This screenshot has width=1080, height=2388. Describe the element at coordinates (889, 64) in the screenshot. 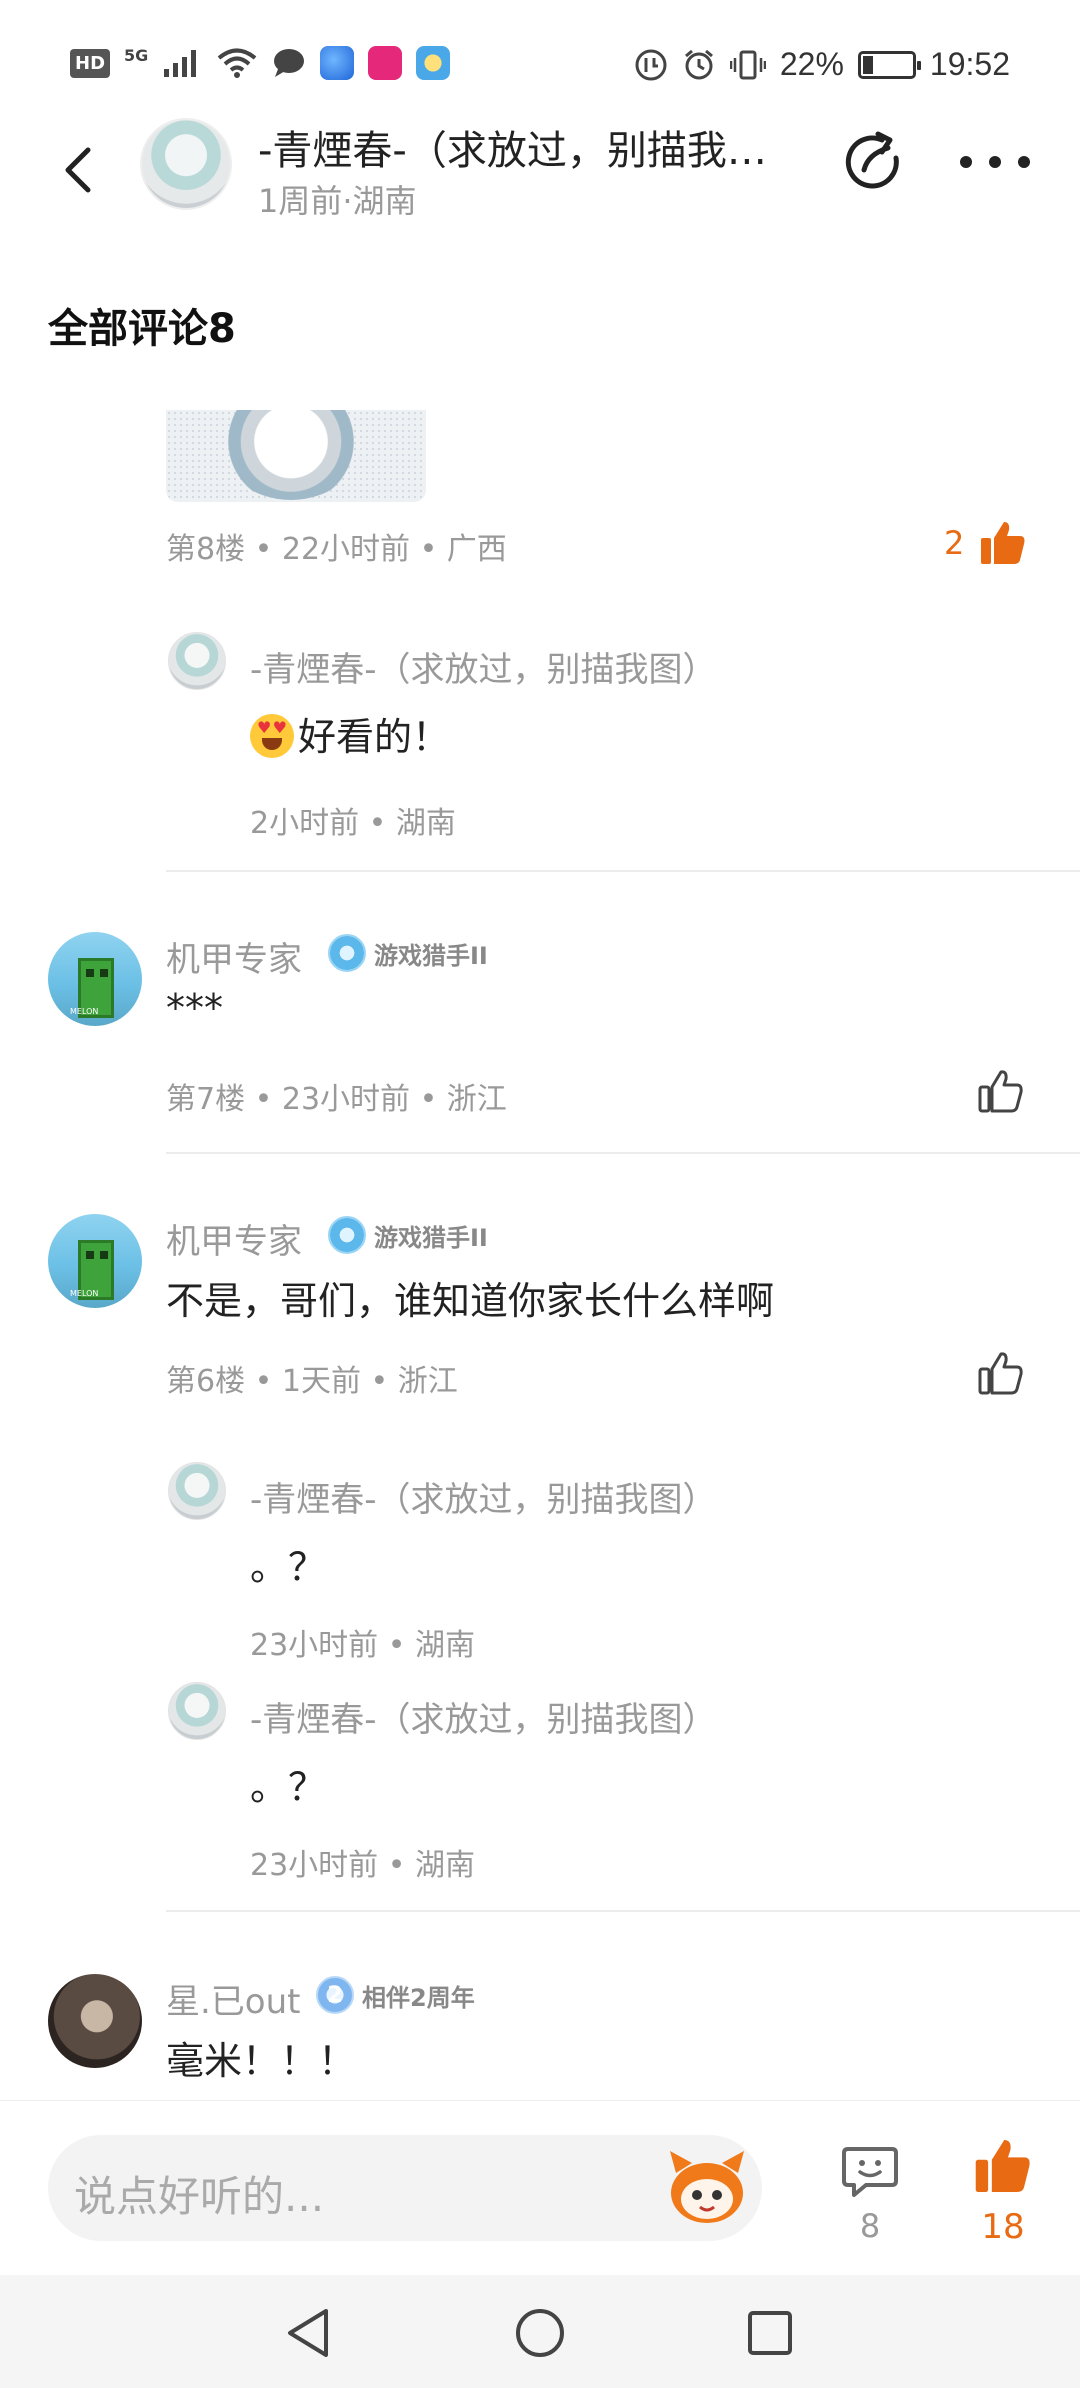

I see `battery-icon` at that location.